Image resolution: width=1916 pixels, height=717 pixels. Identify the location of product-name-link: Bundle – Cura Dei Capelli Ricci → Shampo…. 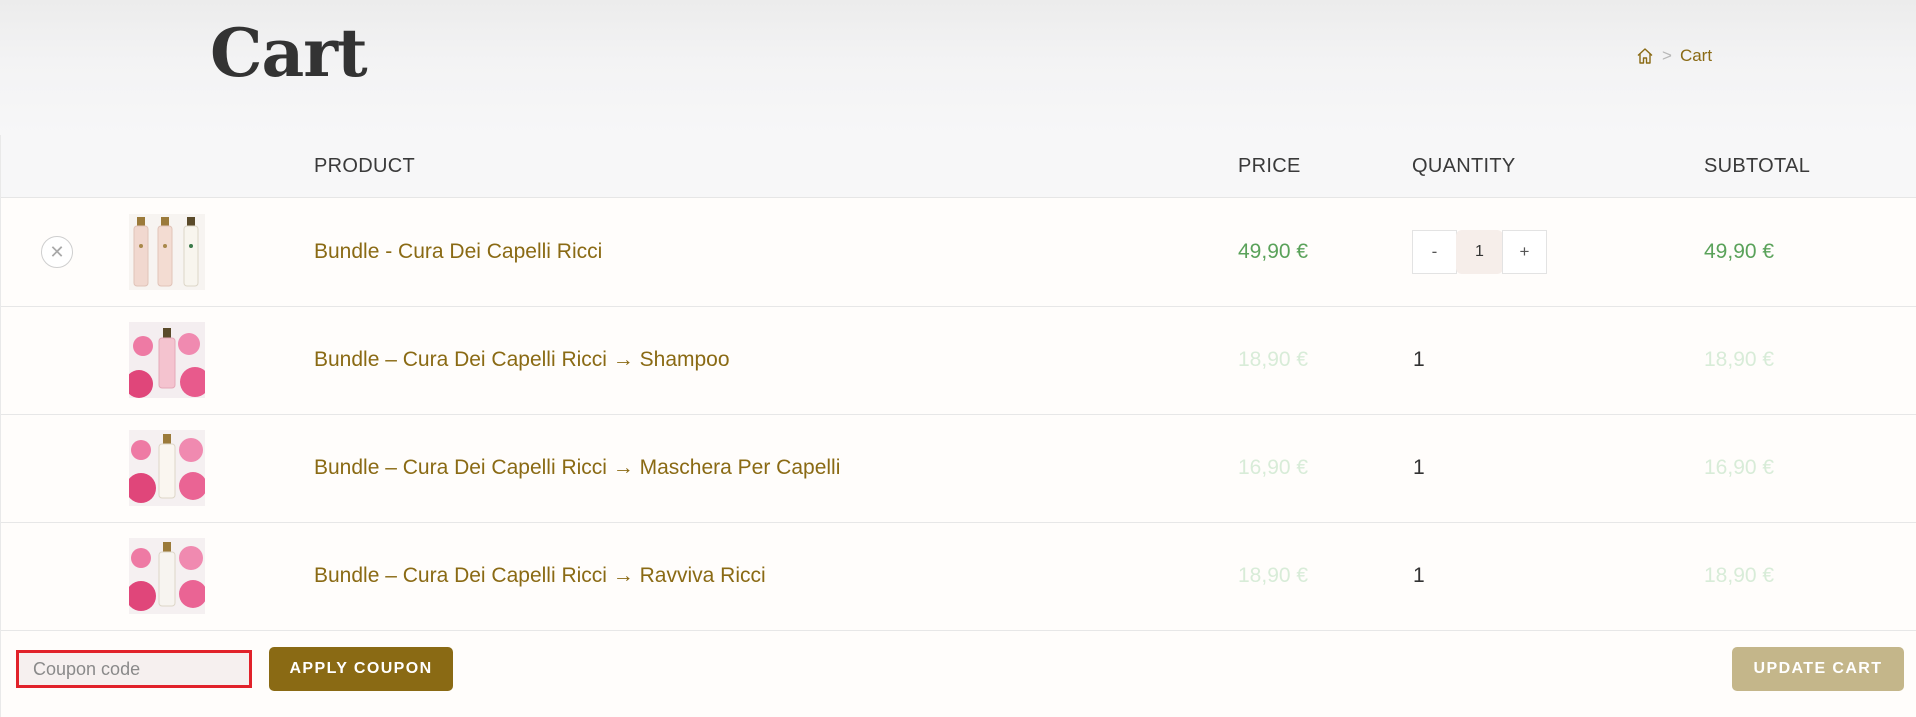
(522, 360).